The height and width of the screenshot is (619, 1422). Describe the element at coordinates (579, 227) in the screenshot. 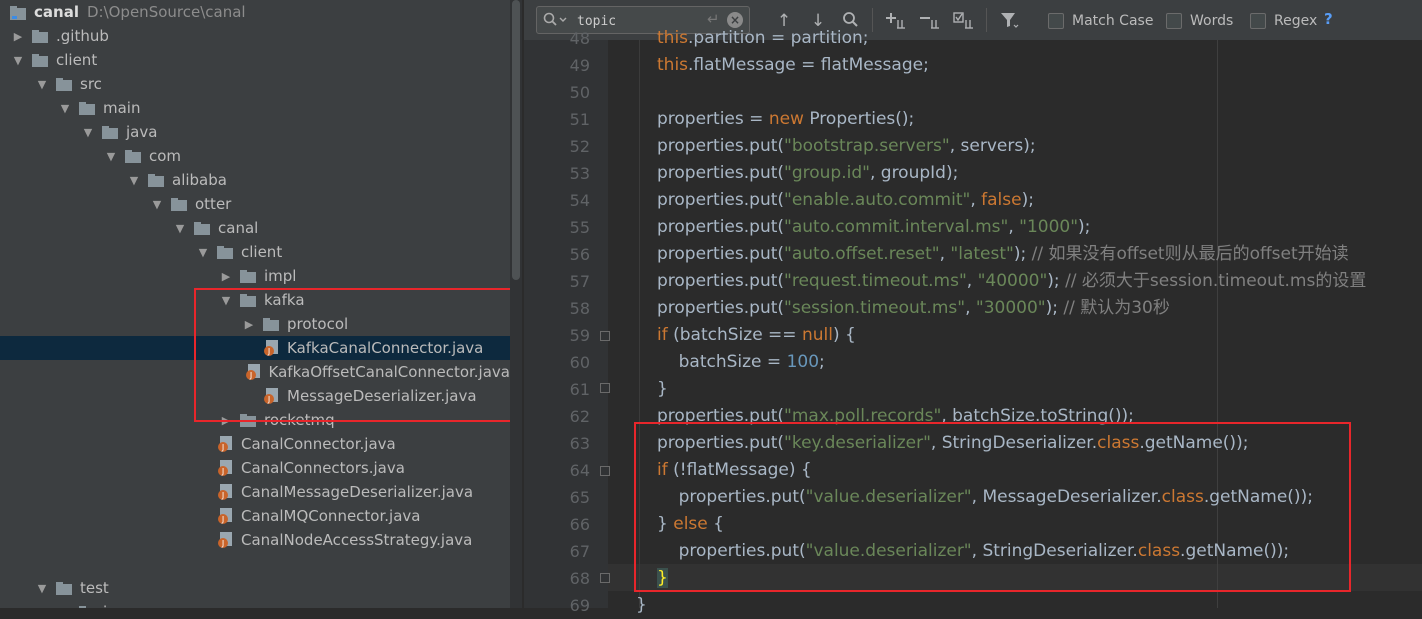

I see `line-number: 55` at that location.